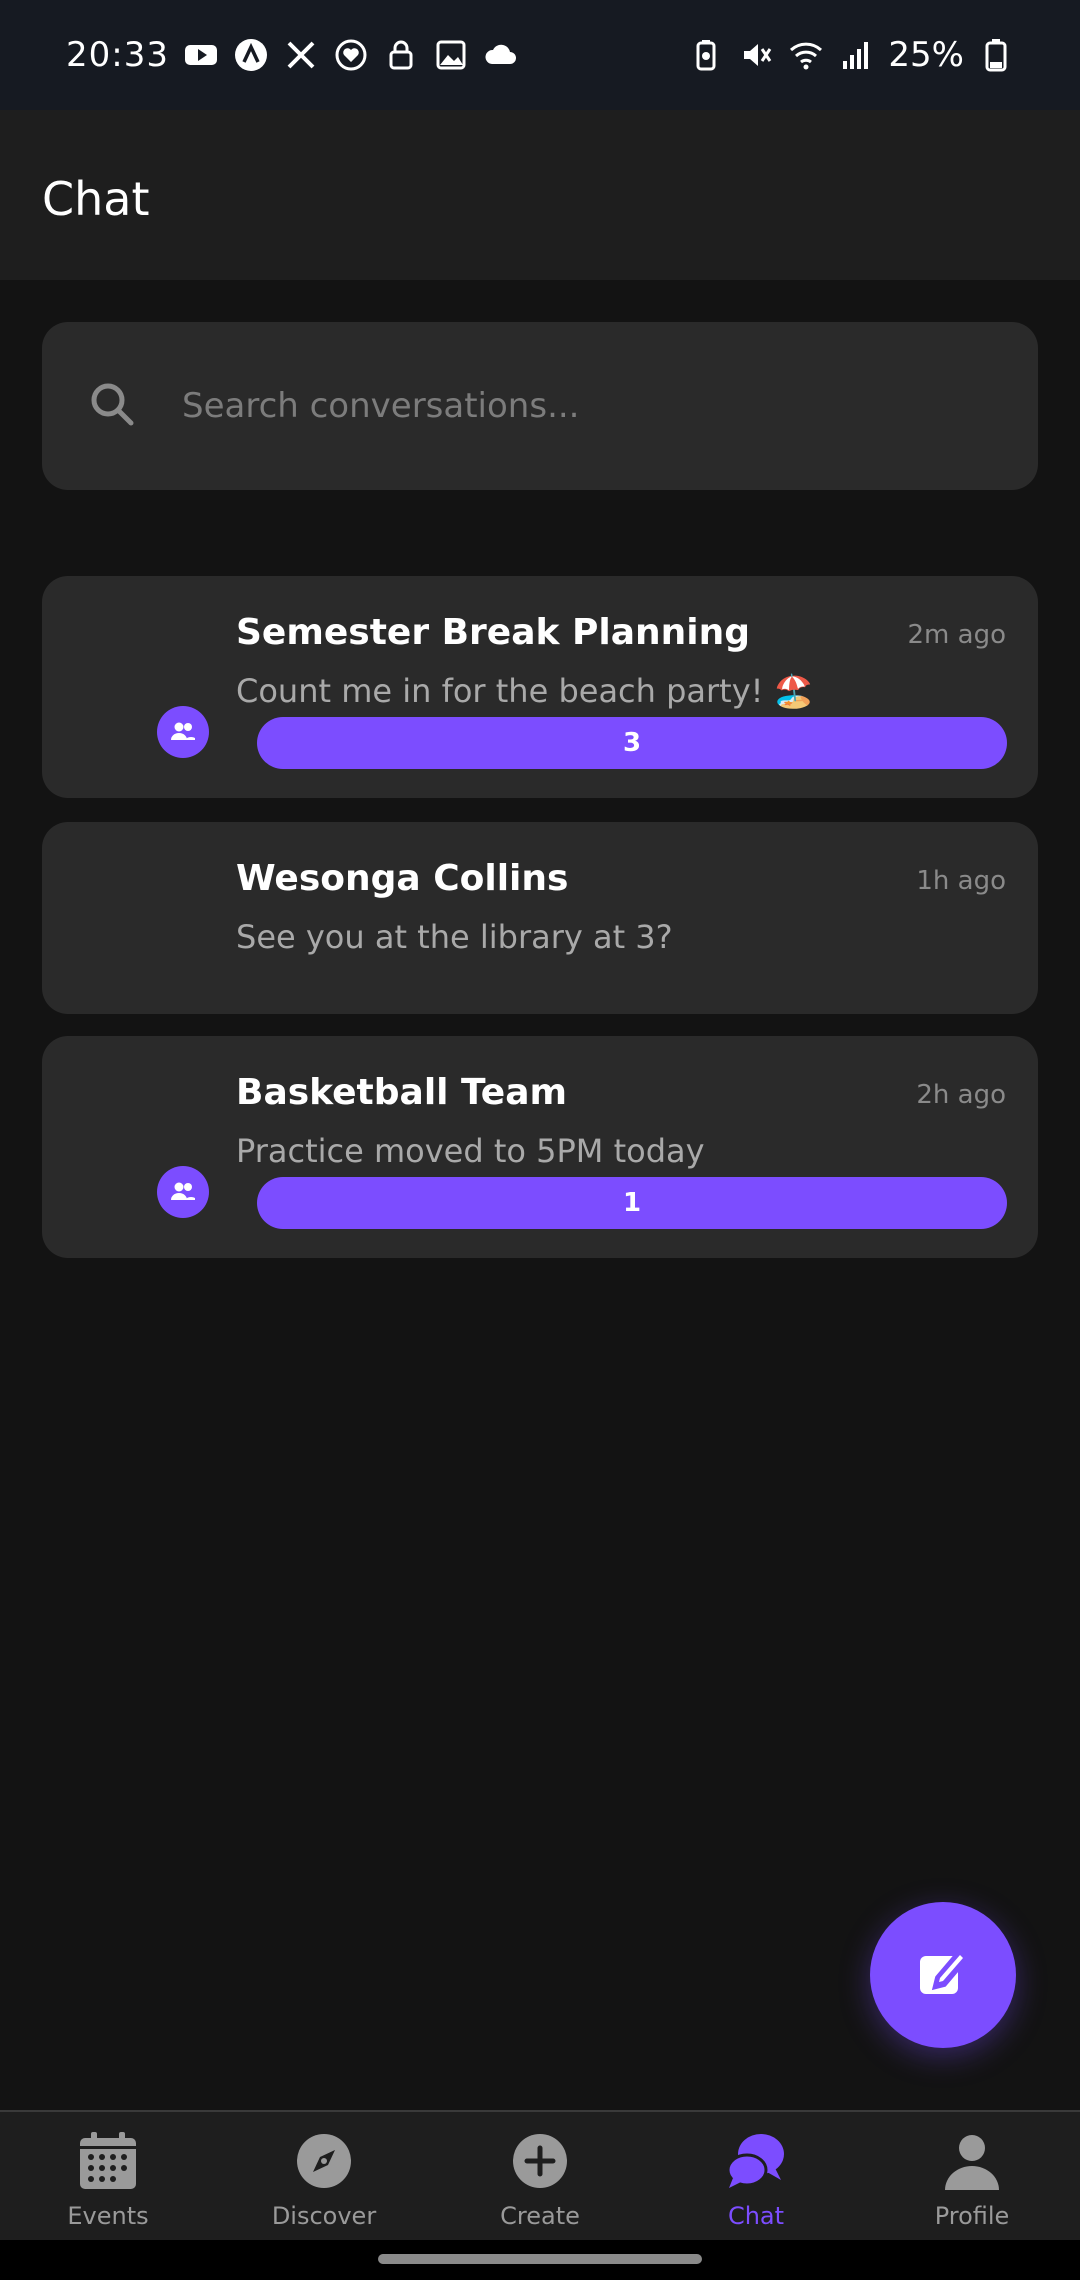  What do you see at coordinates (108, 2163) in the screenshot?
I see `calendar-icon` at bounding box center [108, 2163].